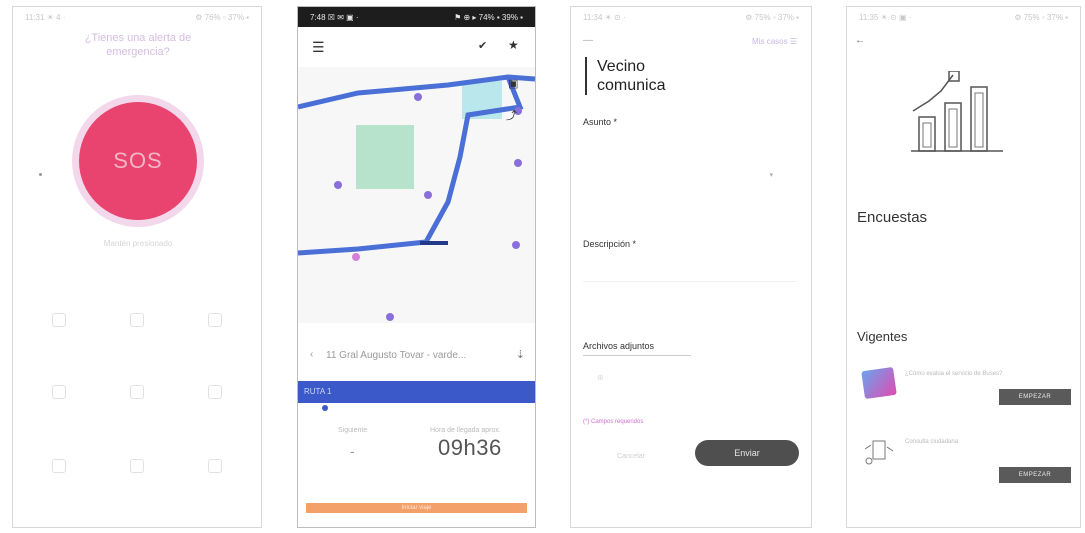  What do you see at coordinates (691, 17) in the screenshot?
I see `status-bar: 11:34 ☀ ⊙ · ⚙ 75% ▫ 37% ▪` at bounding box center [691, 17].